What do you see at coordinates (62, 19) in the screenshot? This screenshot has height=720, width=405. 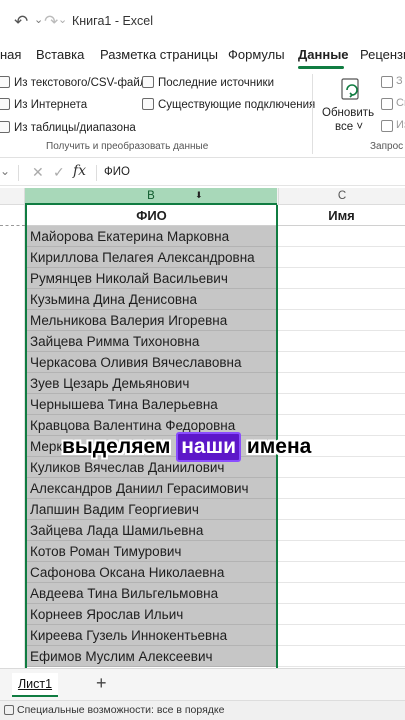 I see `redo-dropdown-icon: ⌄` at bounding box center [62, 19].